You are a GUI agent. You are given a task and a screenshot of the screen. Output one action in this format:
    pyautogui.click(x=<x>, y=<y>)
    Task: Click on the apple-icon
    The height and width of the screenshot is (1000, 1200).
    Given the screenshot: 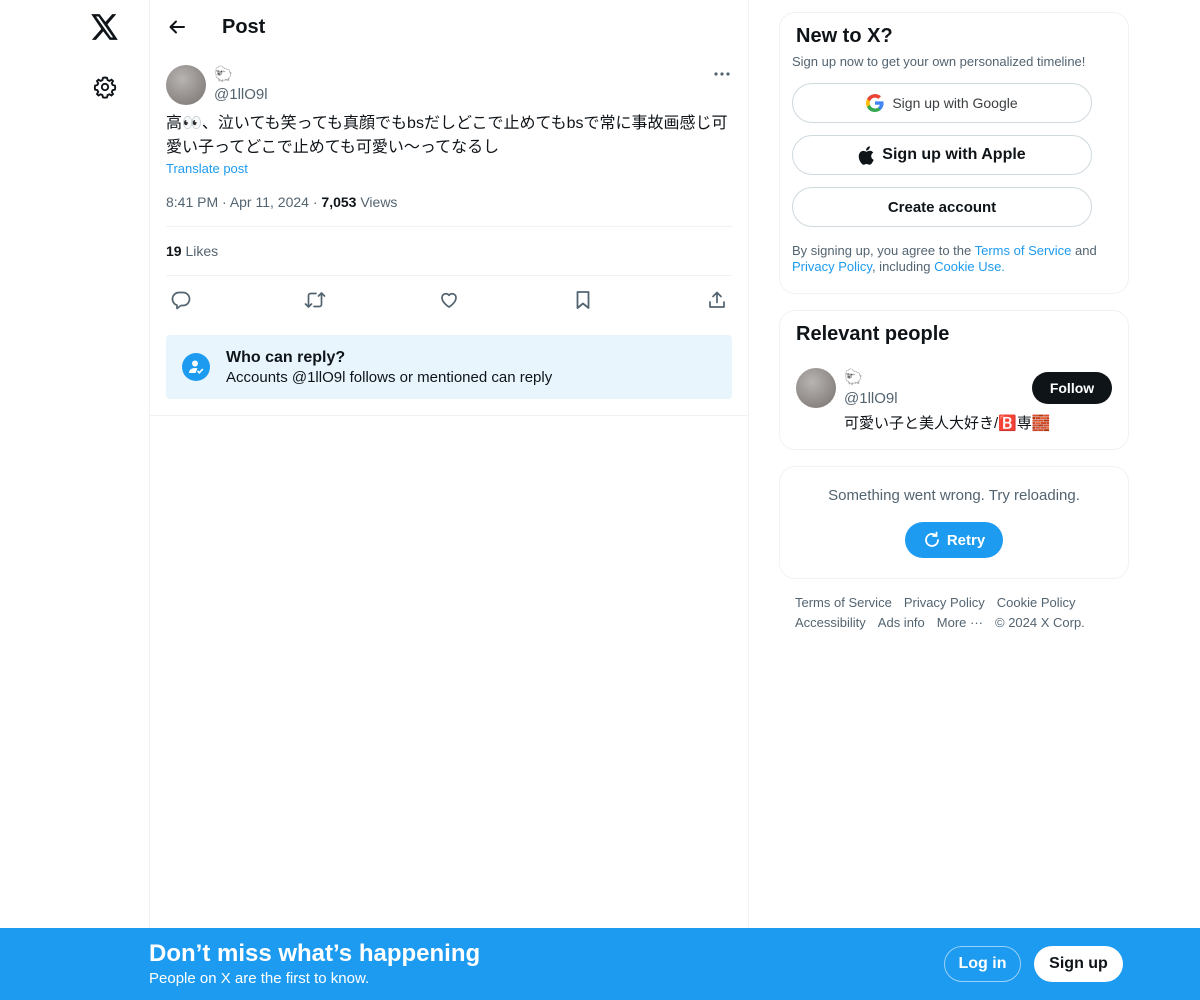 What is the action you would take?
    pyautogui.click(x=866, y=155)
    